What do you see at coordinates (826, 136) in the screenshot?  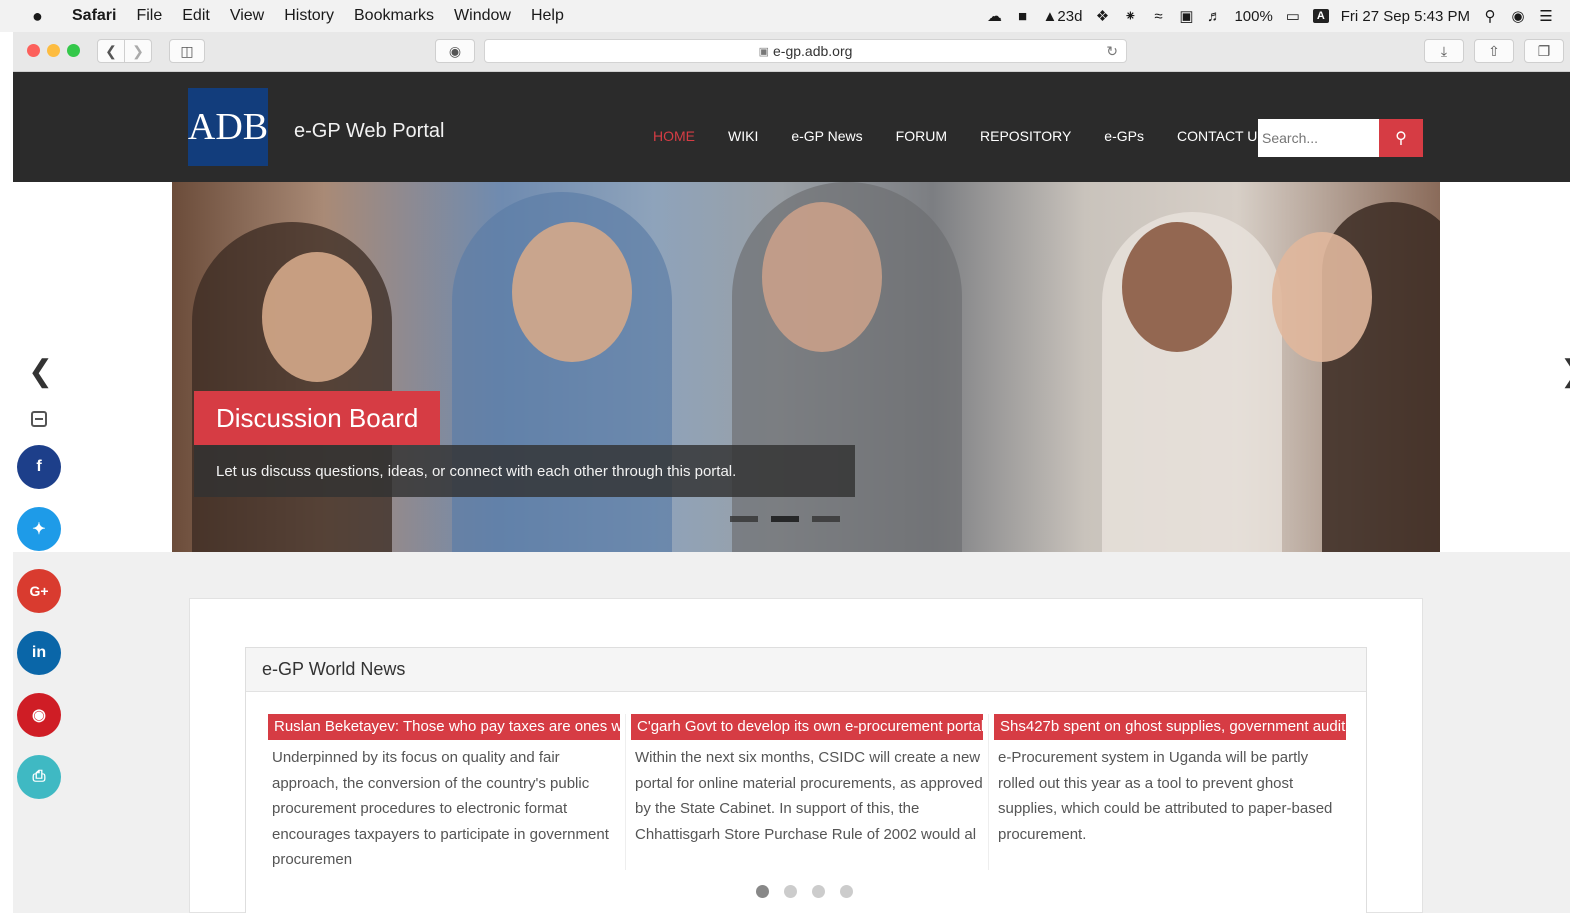 I see `nav-egp-news: e-GP News` at bounding box center [826, 136].